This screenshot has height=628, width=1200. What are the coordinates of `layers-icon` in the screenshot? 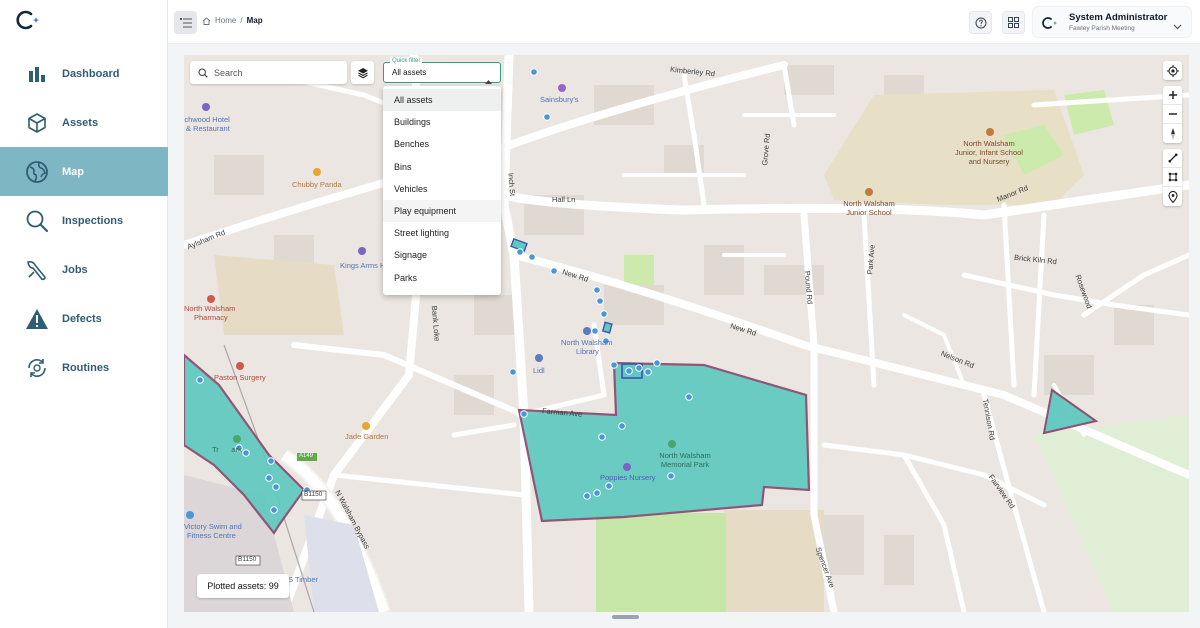 It's located at (362, 72).